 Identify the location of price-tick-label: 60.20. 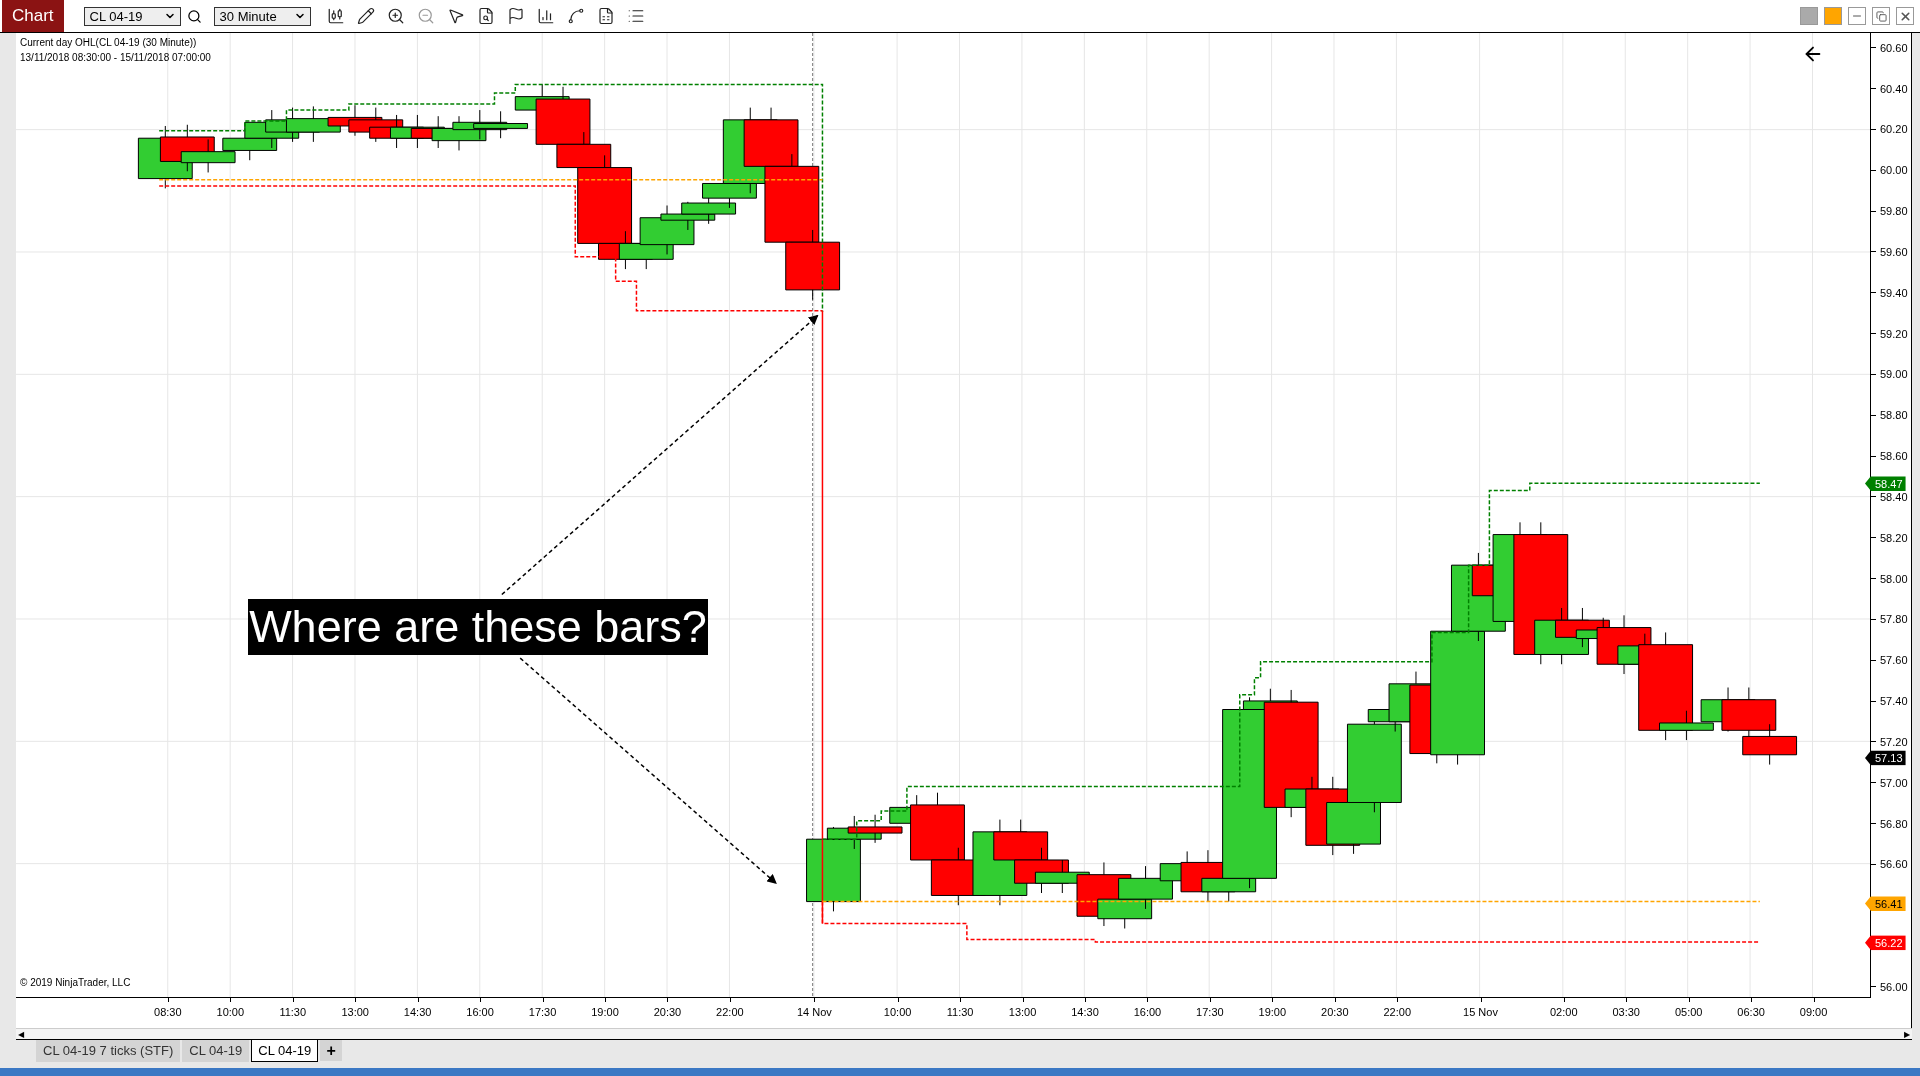
(1894, 129).